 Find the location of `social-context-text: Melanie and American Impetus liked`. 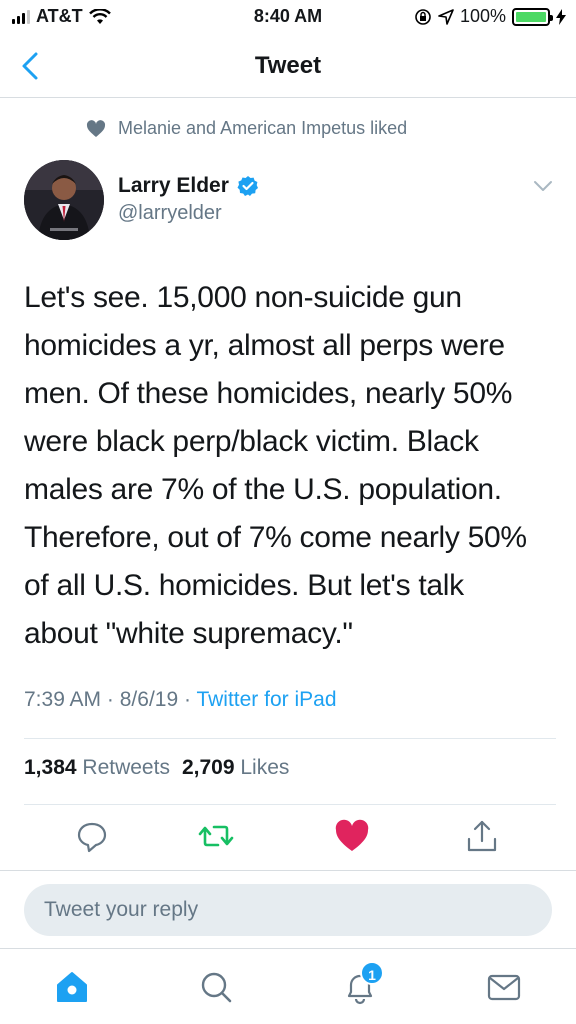

social-context-text: Melanie and American Impetus liked is located at coordinates (263, 128).